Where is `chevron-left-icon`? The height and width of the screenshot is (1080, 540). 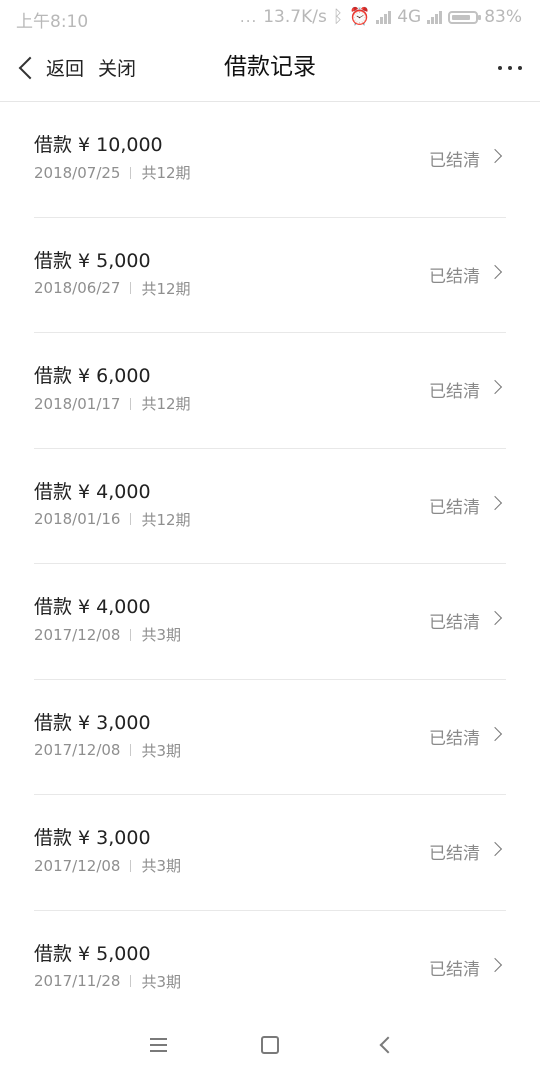
chevron-left-icon is located at coordinates (30, 67).